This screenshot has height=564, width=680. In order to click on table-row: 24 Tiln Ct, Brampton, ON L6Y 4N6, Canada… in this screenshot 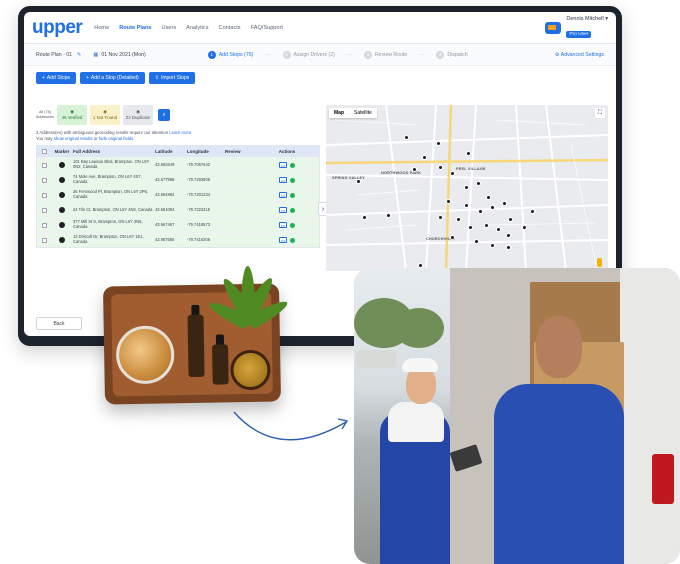, I will do `click(178, 210)`.